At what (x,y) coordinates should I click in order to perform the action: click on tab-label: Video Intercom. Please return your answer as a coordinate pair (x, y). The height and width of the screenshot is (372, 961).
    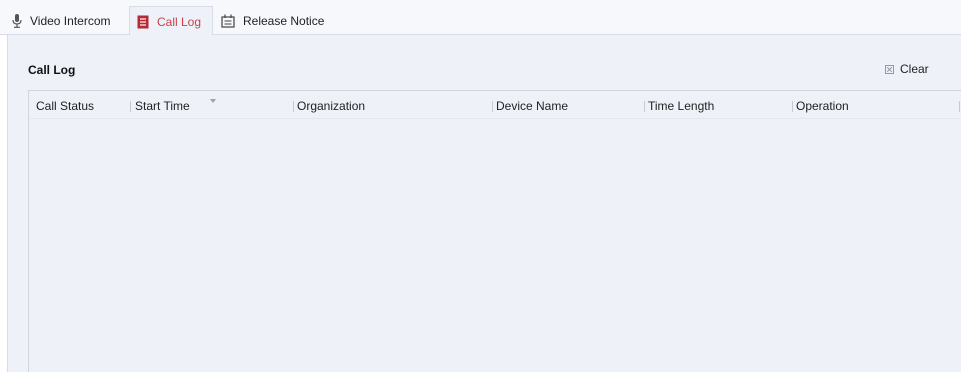
    Looking at the image, I should click on (70, 20).